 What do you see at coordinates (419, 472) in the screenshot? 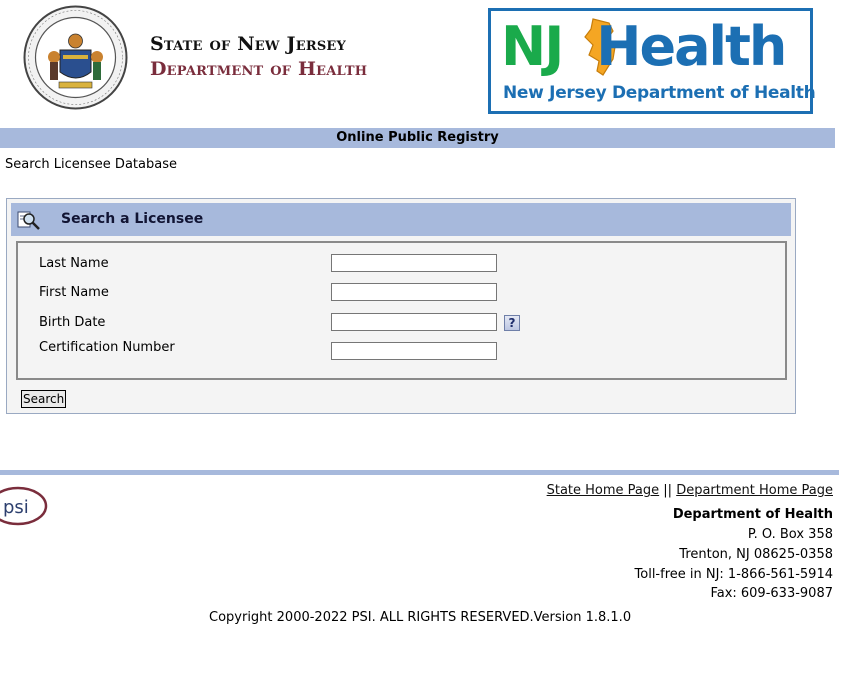
I see `footer-divider` at bounding box center [419, 472].